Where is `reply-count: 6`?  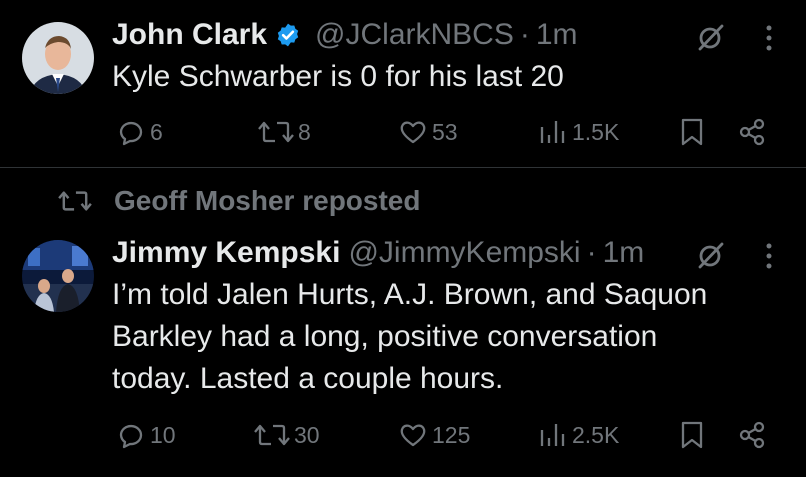
reply-count: 6 is located at coordinates (156, 131).